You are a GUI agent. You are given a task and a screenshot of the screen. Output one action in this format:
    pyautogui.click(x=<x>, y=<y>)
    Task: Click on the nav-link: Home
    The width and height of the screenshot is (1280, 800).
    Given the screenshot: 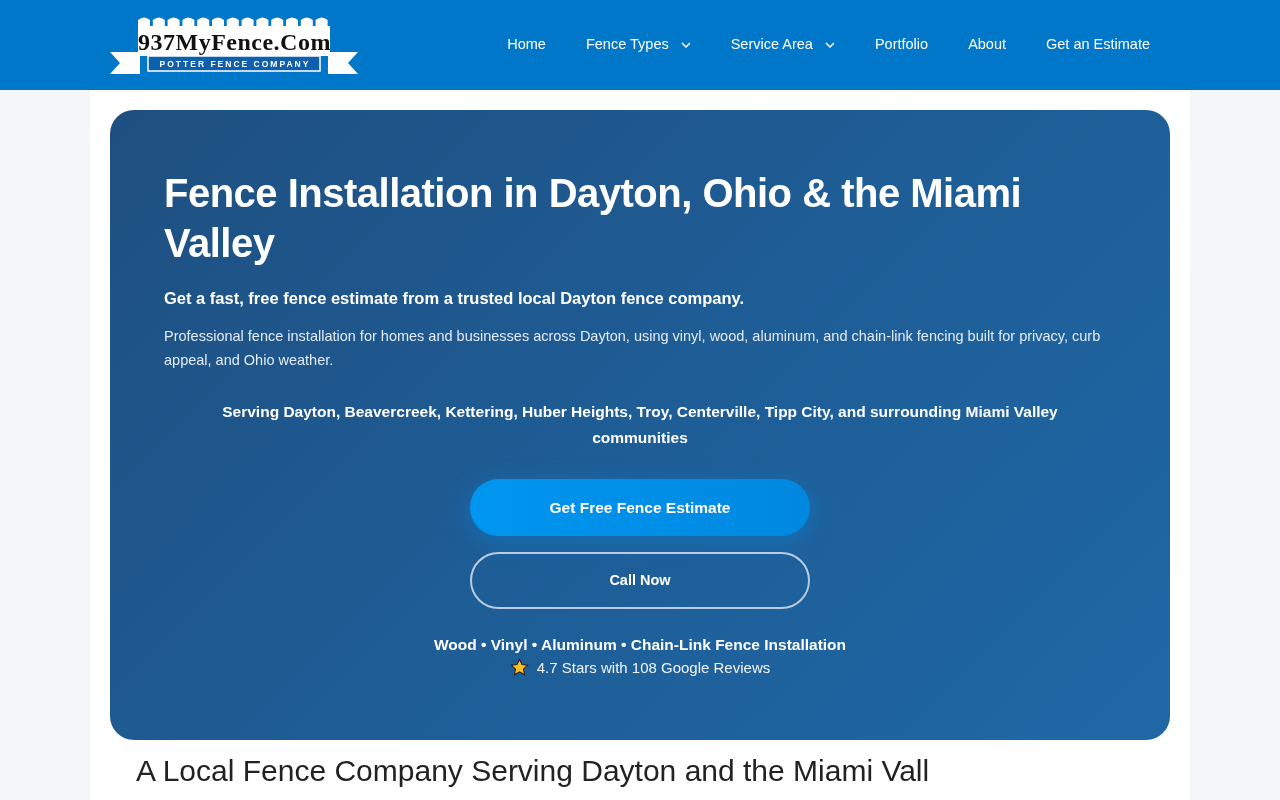 What is the action you would take?
    pyautogui.click(x=526, y=45)
    